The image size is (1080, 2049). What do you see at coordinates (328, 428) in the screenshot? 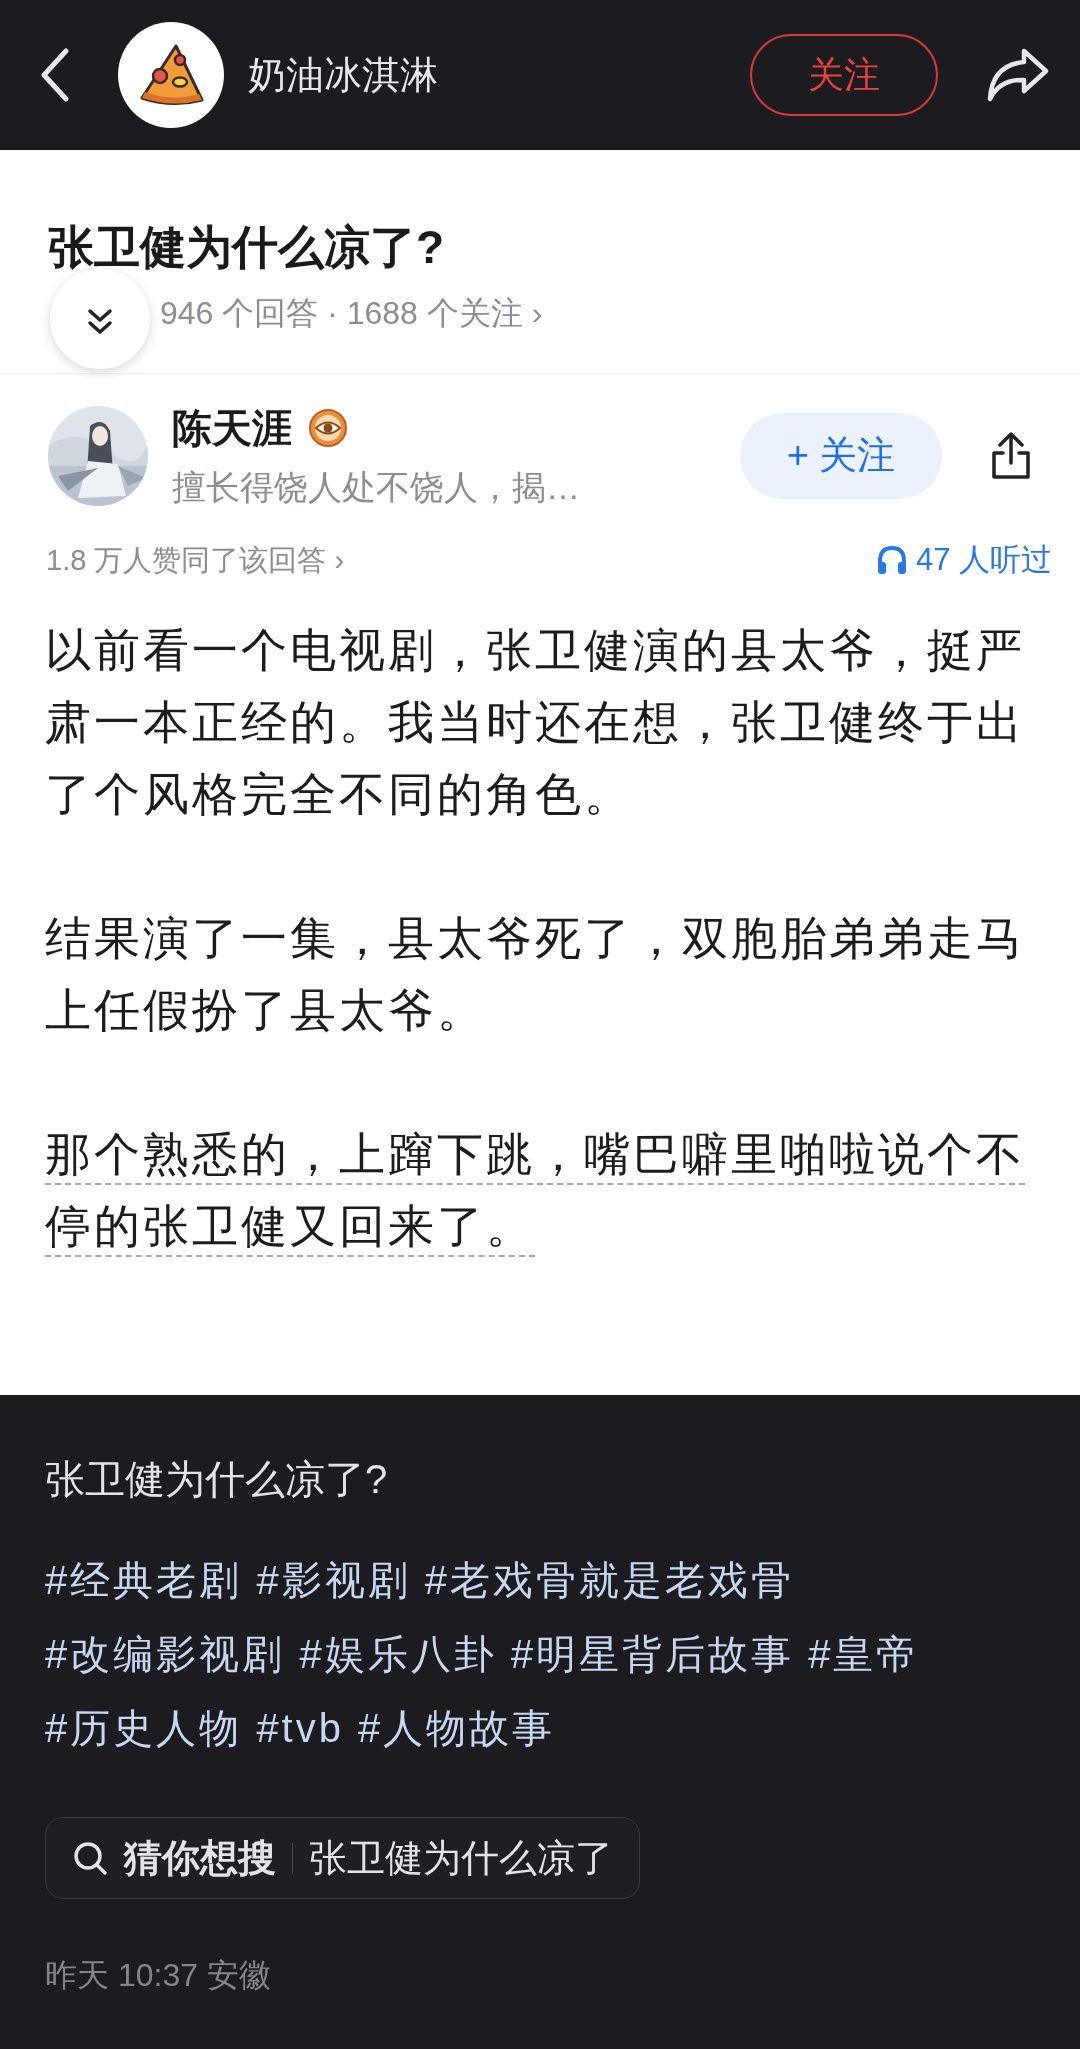
I see `eye-badge-icon` at bounding box center [328, 428].